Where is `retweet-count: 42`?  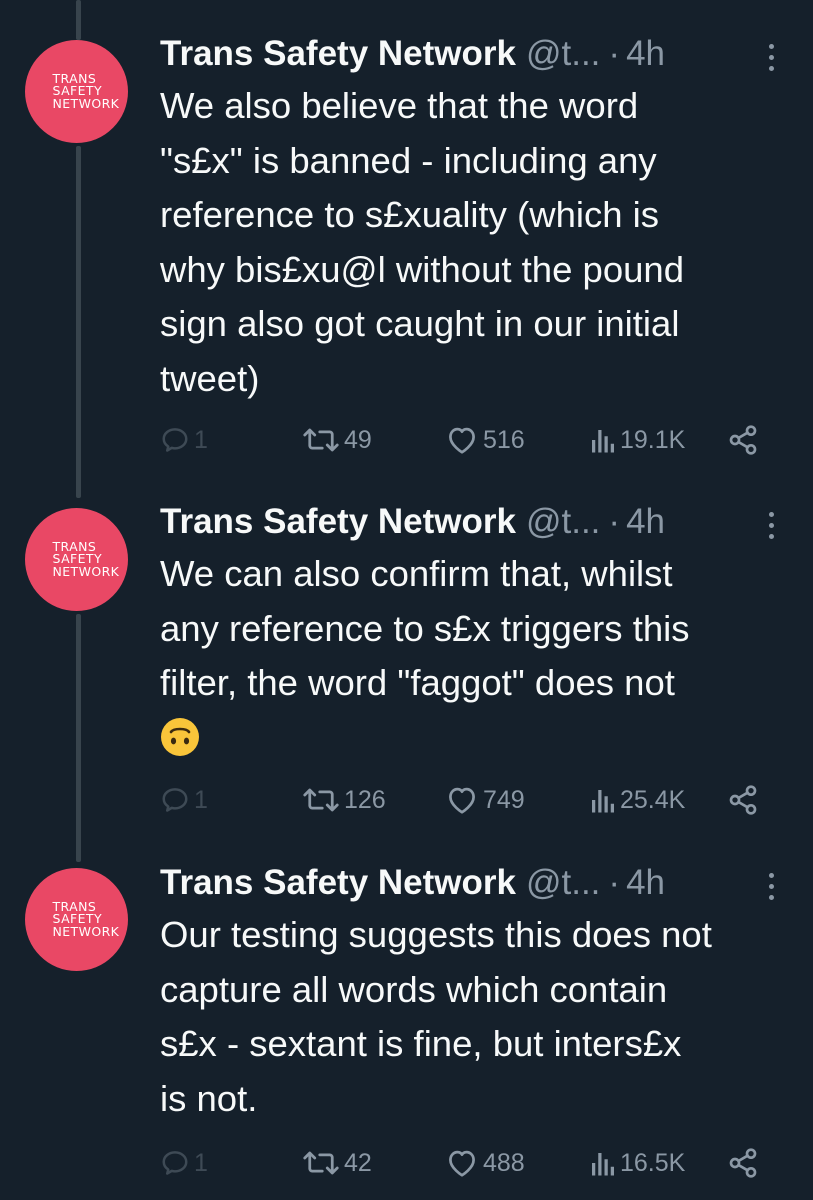 retweet-count: 42 is located at coordinates (358, 1162).